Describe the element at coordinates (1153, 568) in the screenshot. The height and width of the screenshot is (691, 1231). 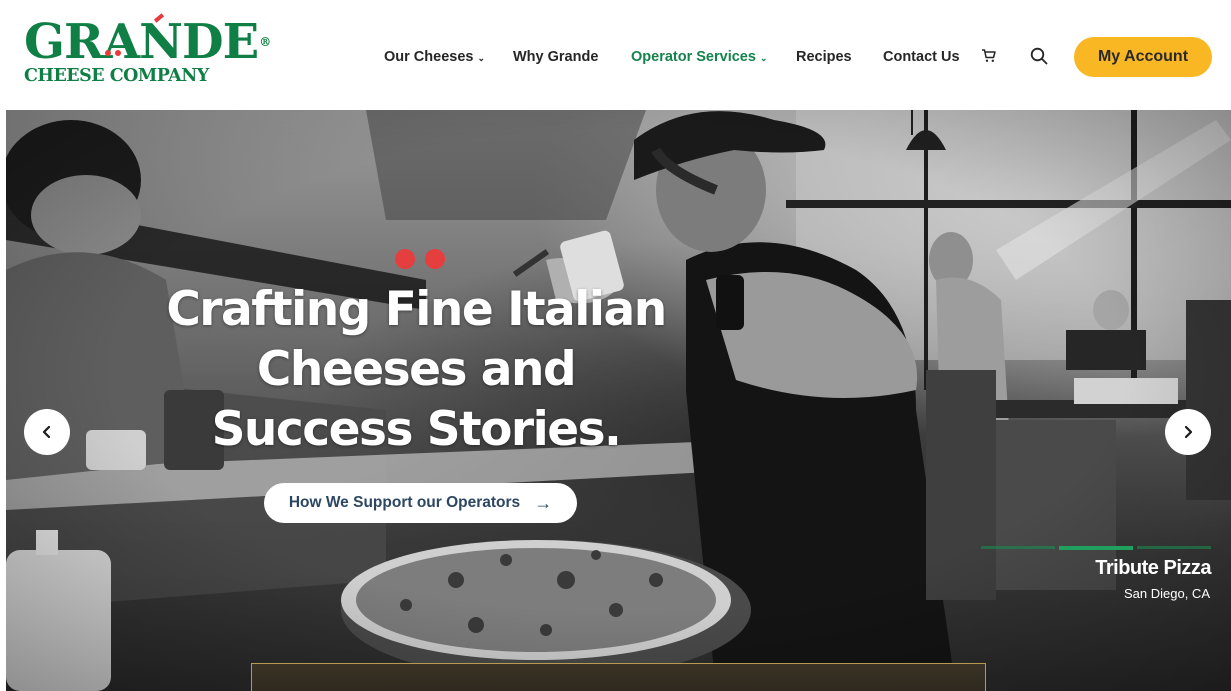
I see `slide-caption-title: Tribute Pizza` at that location.